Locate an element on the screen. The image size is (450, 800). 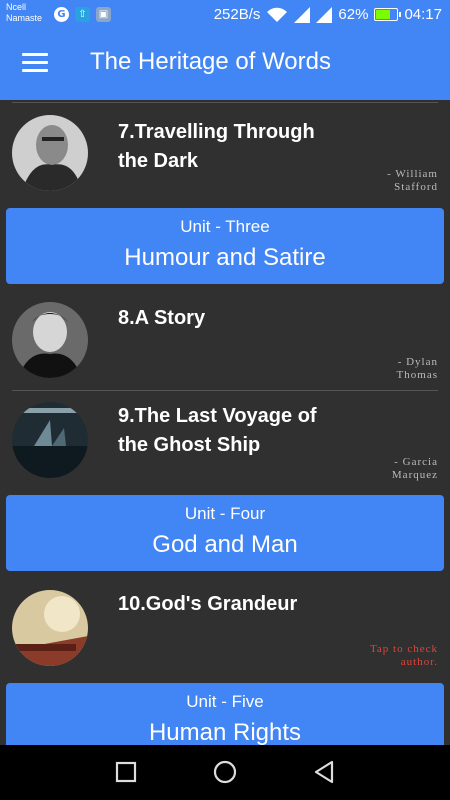
unit-label: Unit - Three is located at coordinates (225, 226).